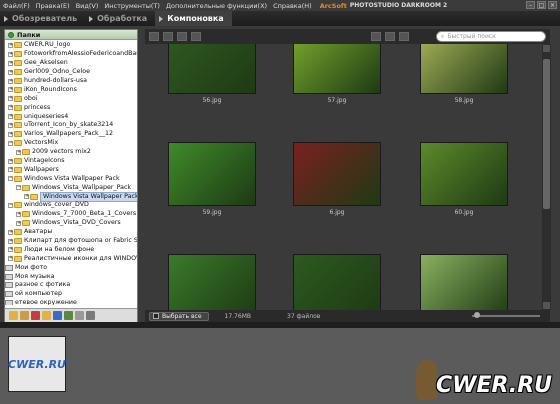 The width and height of the screenshot is (560, 404). What do you see at coordinates (376, 36) in the screenshot?
I see `view-grid-icon` at bounding box center [376, 36].